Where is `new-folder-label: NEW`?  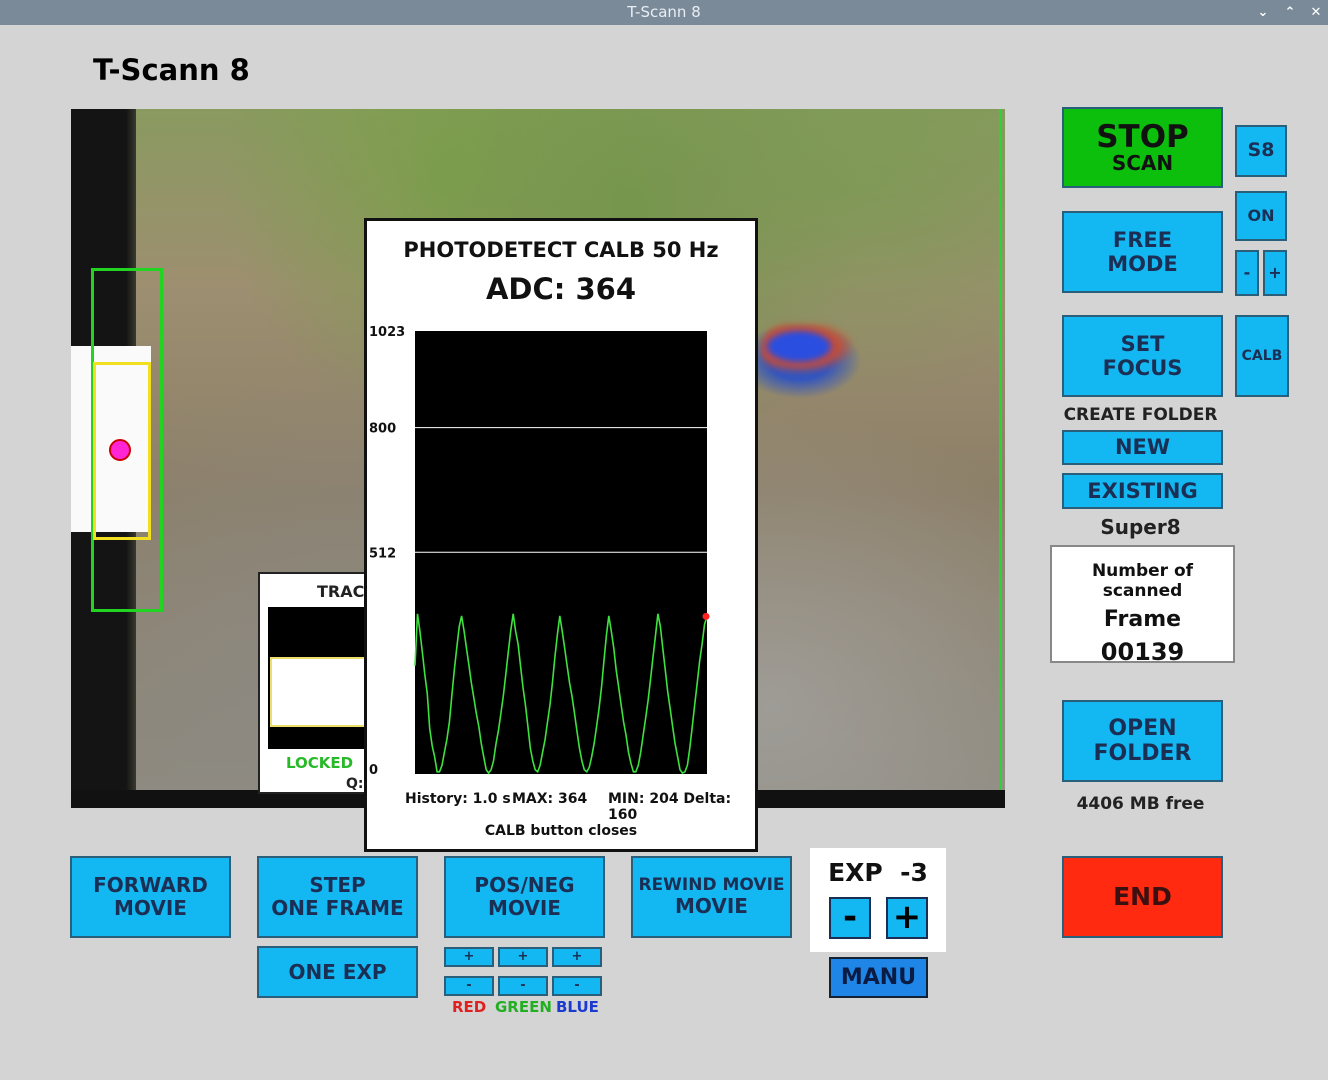
new-folder-label: NEW is located at coordinates (1142, 447).